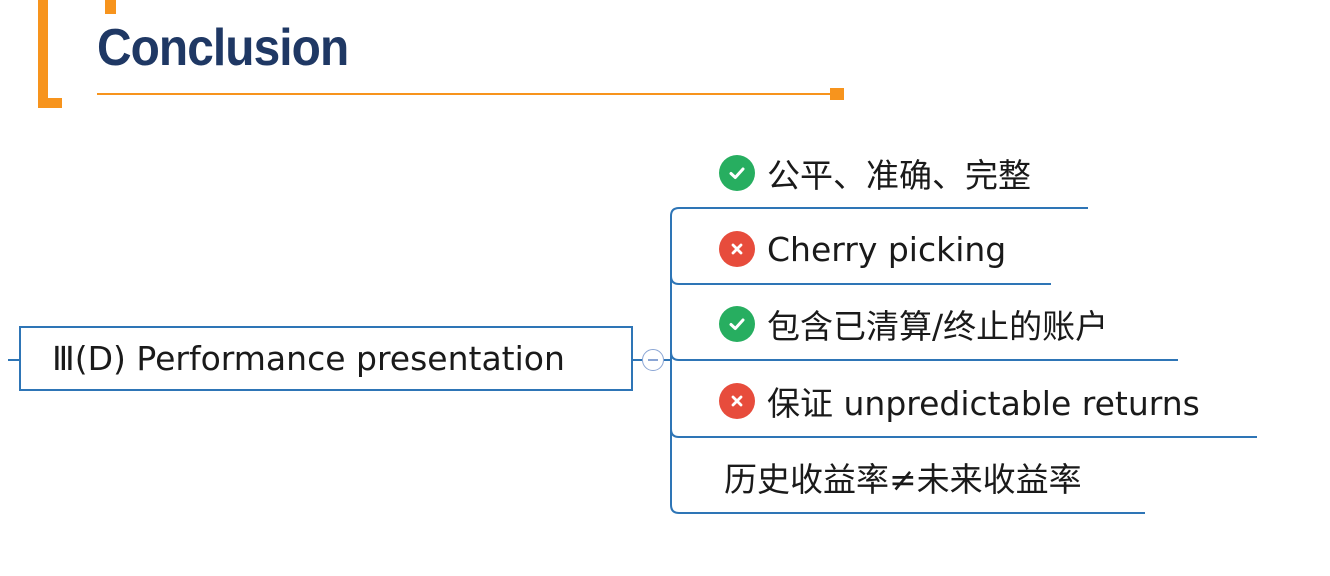 Image resolution: width=1330 pixels, height=576 pixels. Describe the element at coordinates (223, 48) in the screenshot. I see `page-title: Conclusion` at that location.